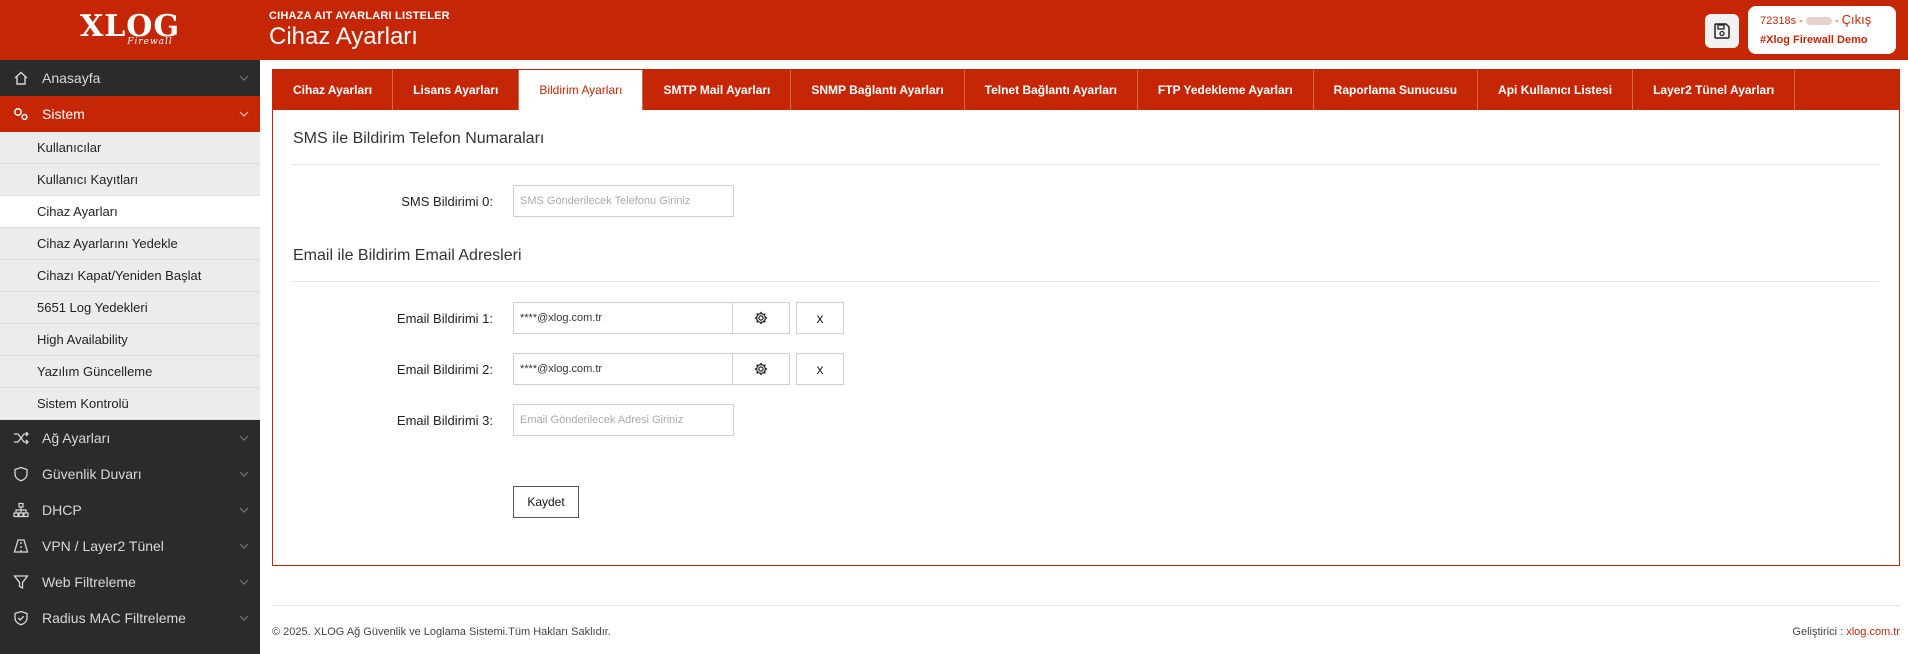 The width and height of the screenshot is (1908, 654). I want to click on user-id: 72318s -, so click(1781, 21).